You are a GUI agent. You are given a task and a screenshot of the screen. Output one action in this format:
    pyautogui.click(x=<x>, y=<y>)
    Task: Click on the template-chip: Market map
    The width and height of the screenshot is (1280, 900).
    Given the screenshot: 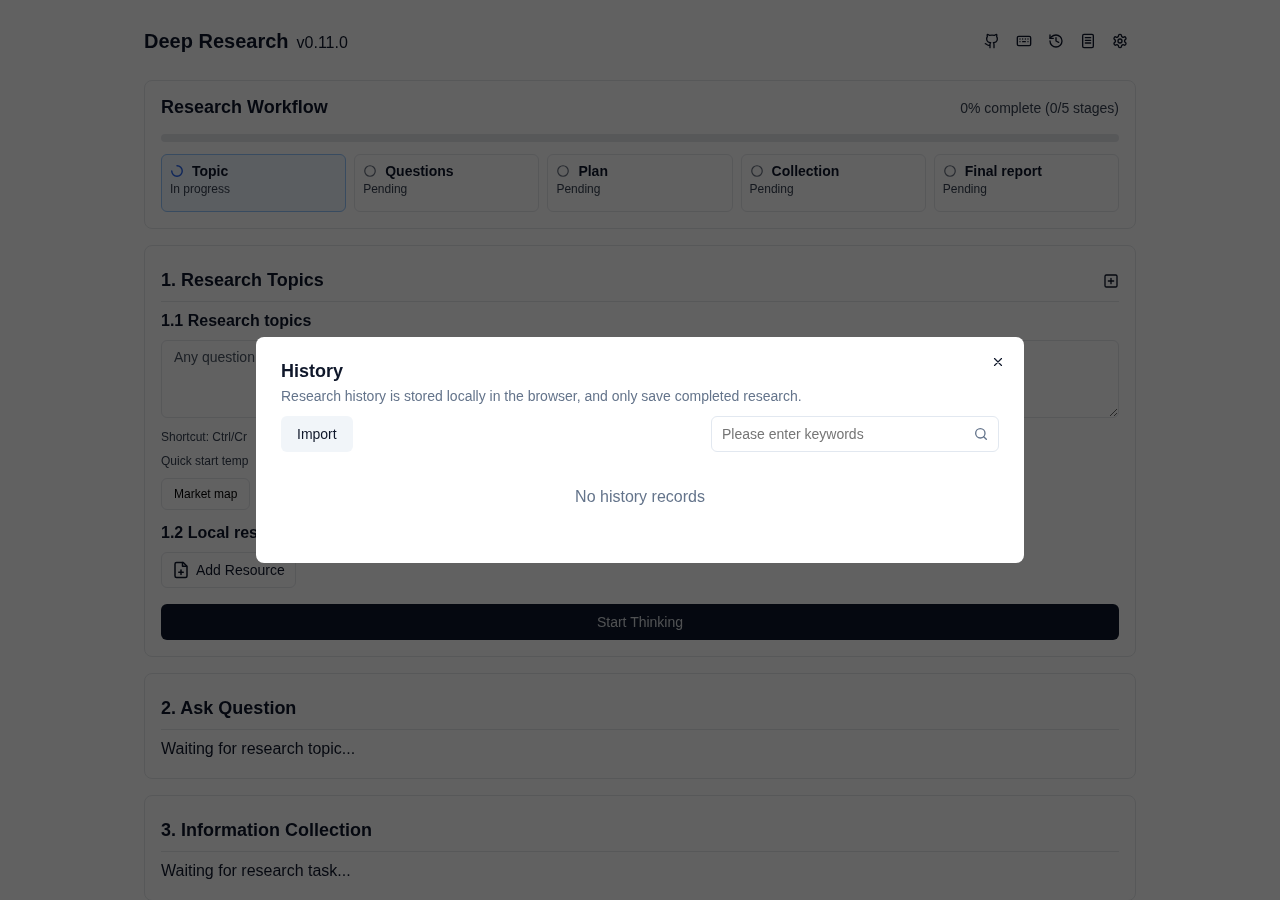 What is the action you would take?
    pyautogui.click(x=206, y=494)
    